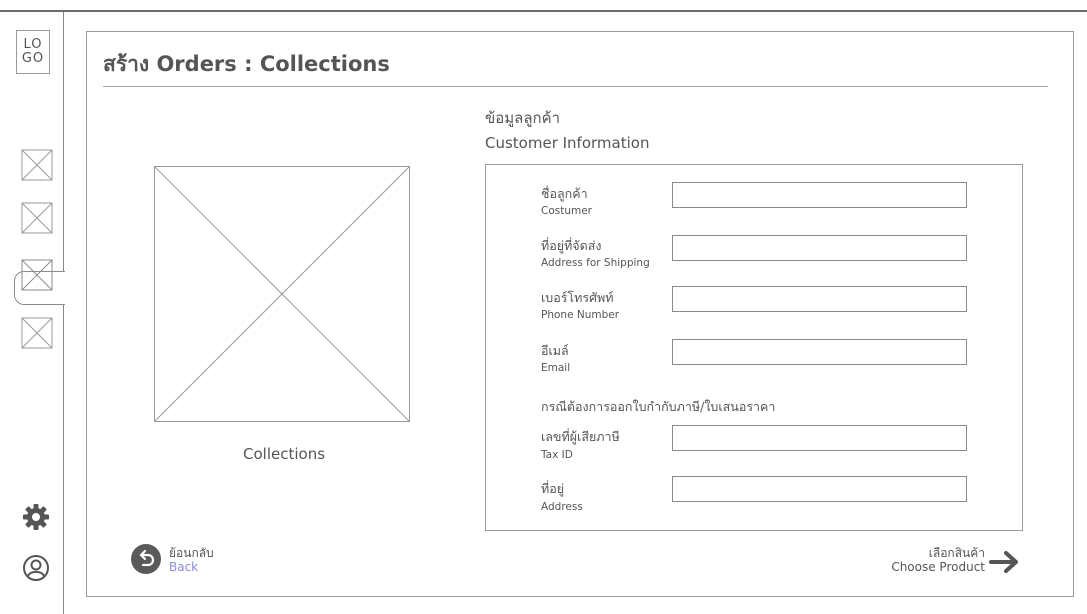 This screenshot has width=1087, height=614. What do you see at coordinates (819, 195) in the screenshot?
I see `customer-name-input` at bounding box center [819, 195].